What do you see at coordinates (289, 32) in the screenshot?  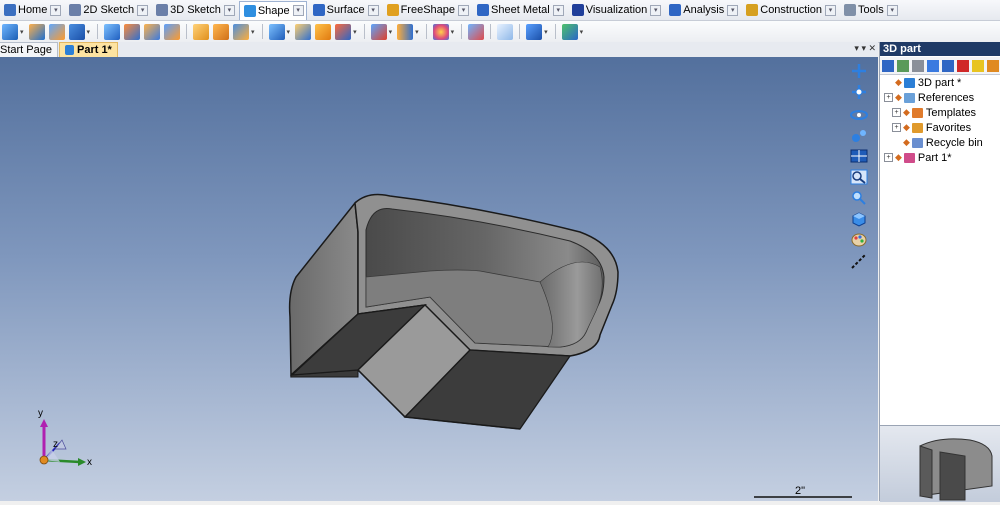 I see `shell-dropdown-icon: ▾` at bounding box center [289, 32].